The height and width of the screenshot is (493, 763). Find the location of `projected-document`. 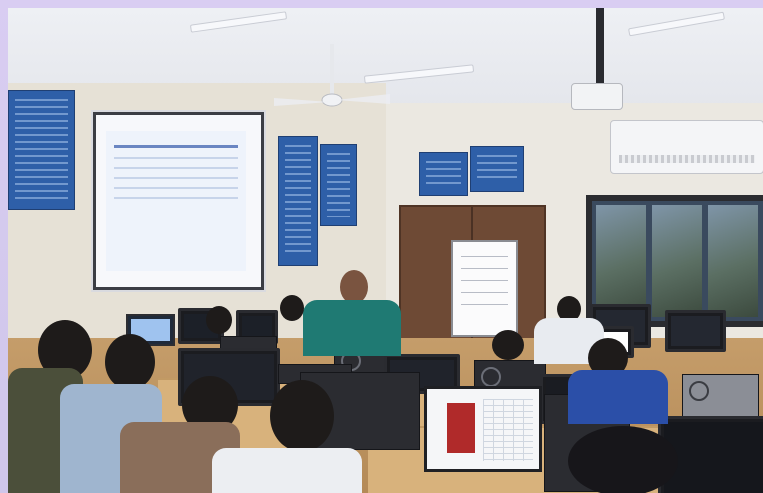

projected-document is located at coordinates (176, 201).